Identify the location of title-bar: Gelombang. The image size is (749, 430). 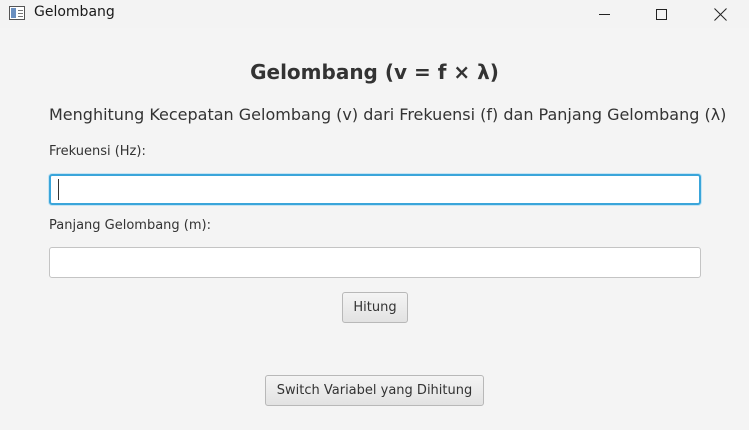
(374, 14).